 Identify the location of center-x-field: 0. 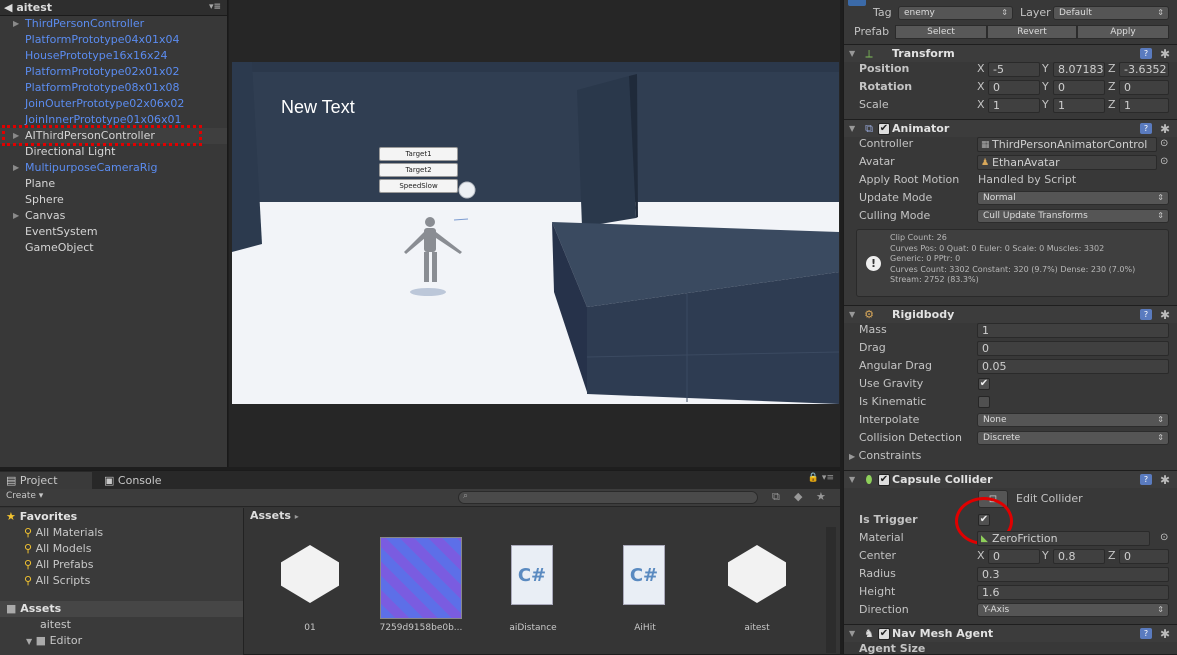
(1014, 556).